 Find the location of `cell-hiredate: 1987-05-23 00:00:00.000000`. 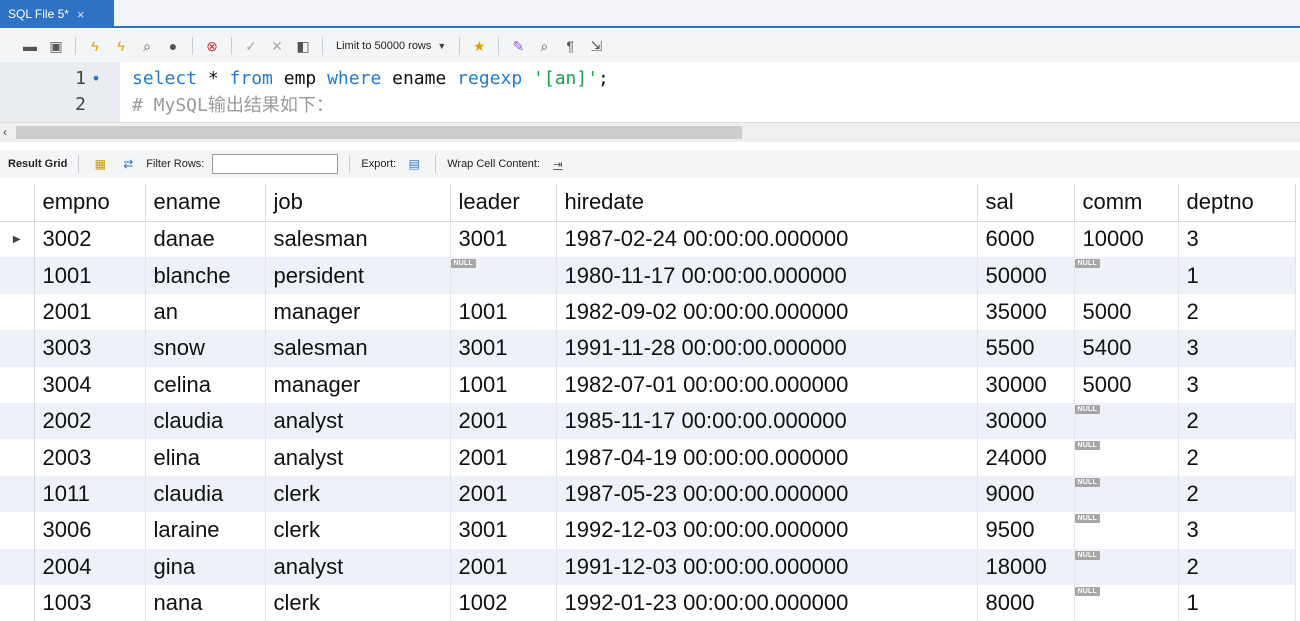

cell-hiredate: 1987-05-23 00:00:00.000000 is located at coordinates (767, 494).